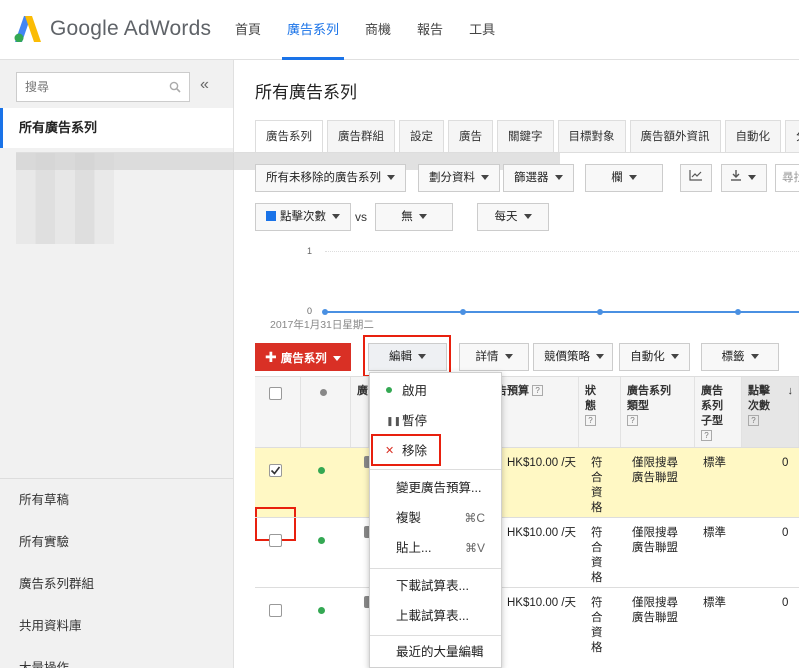 The image size is (799, 668). Describe the element at coordinates (632, 178) in the screenshot. I see `chevron-down-icon` at that location.